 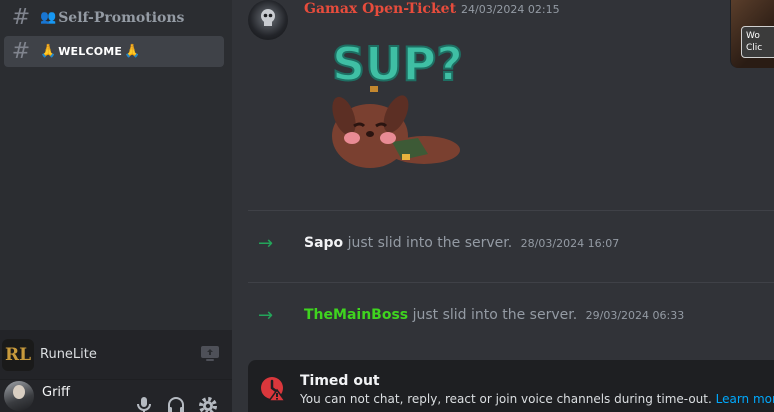 I want to click on user-name: Griff, so click(x=56, y=392).